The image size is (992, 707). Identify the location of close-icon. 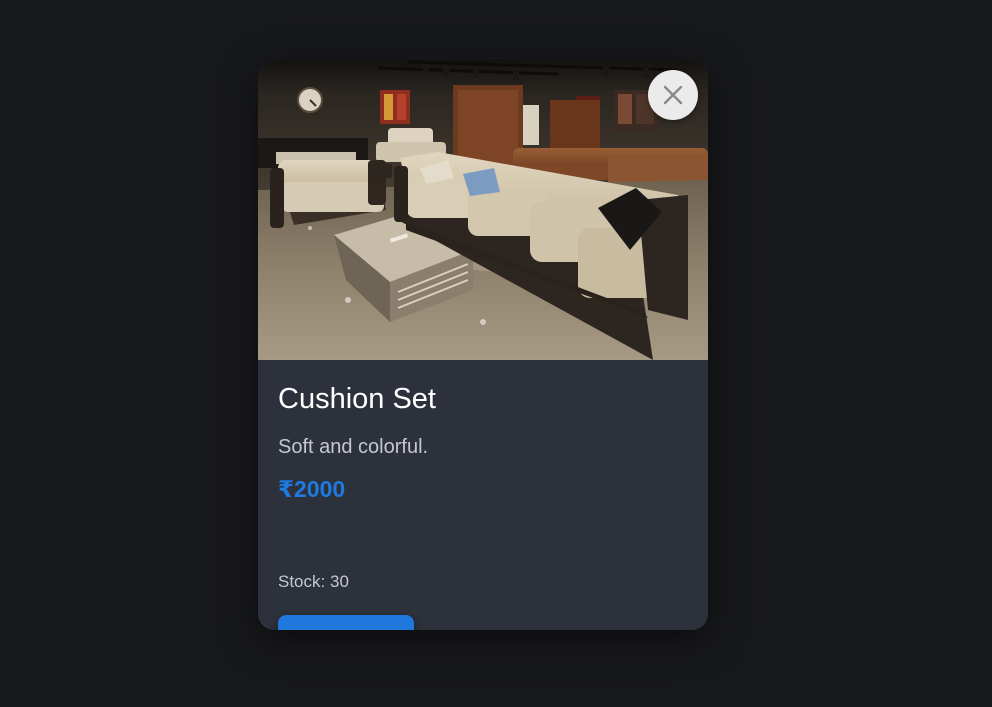
(673, 95).